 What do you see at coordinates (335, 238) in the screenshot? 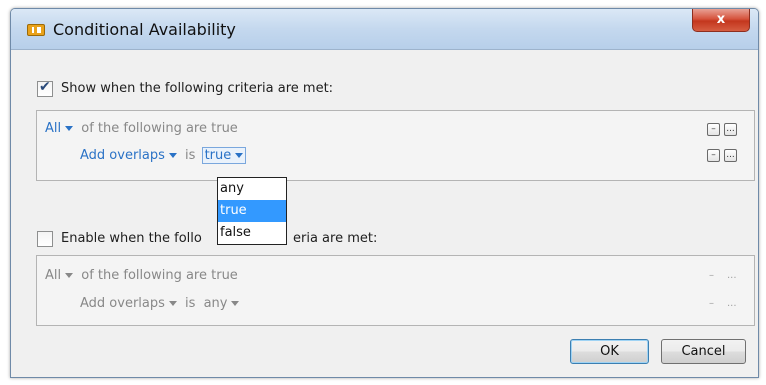
I see `enable-criteria-label-end: eria are met:` at bounding box center [335, 238].